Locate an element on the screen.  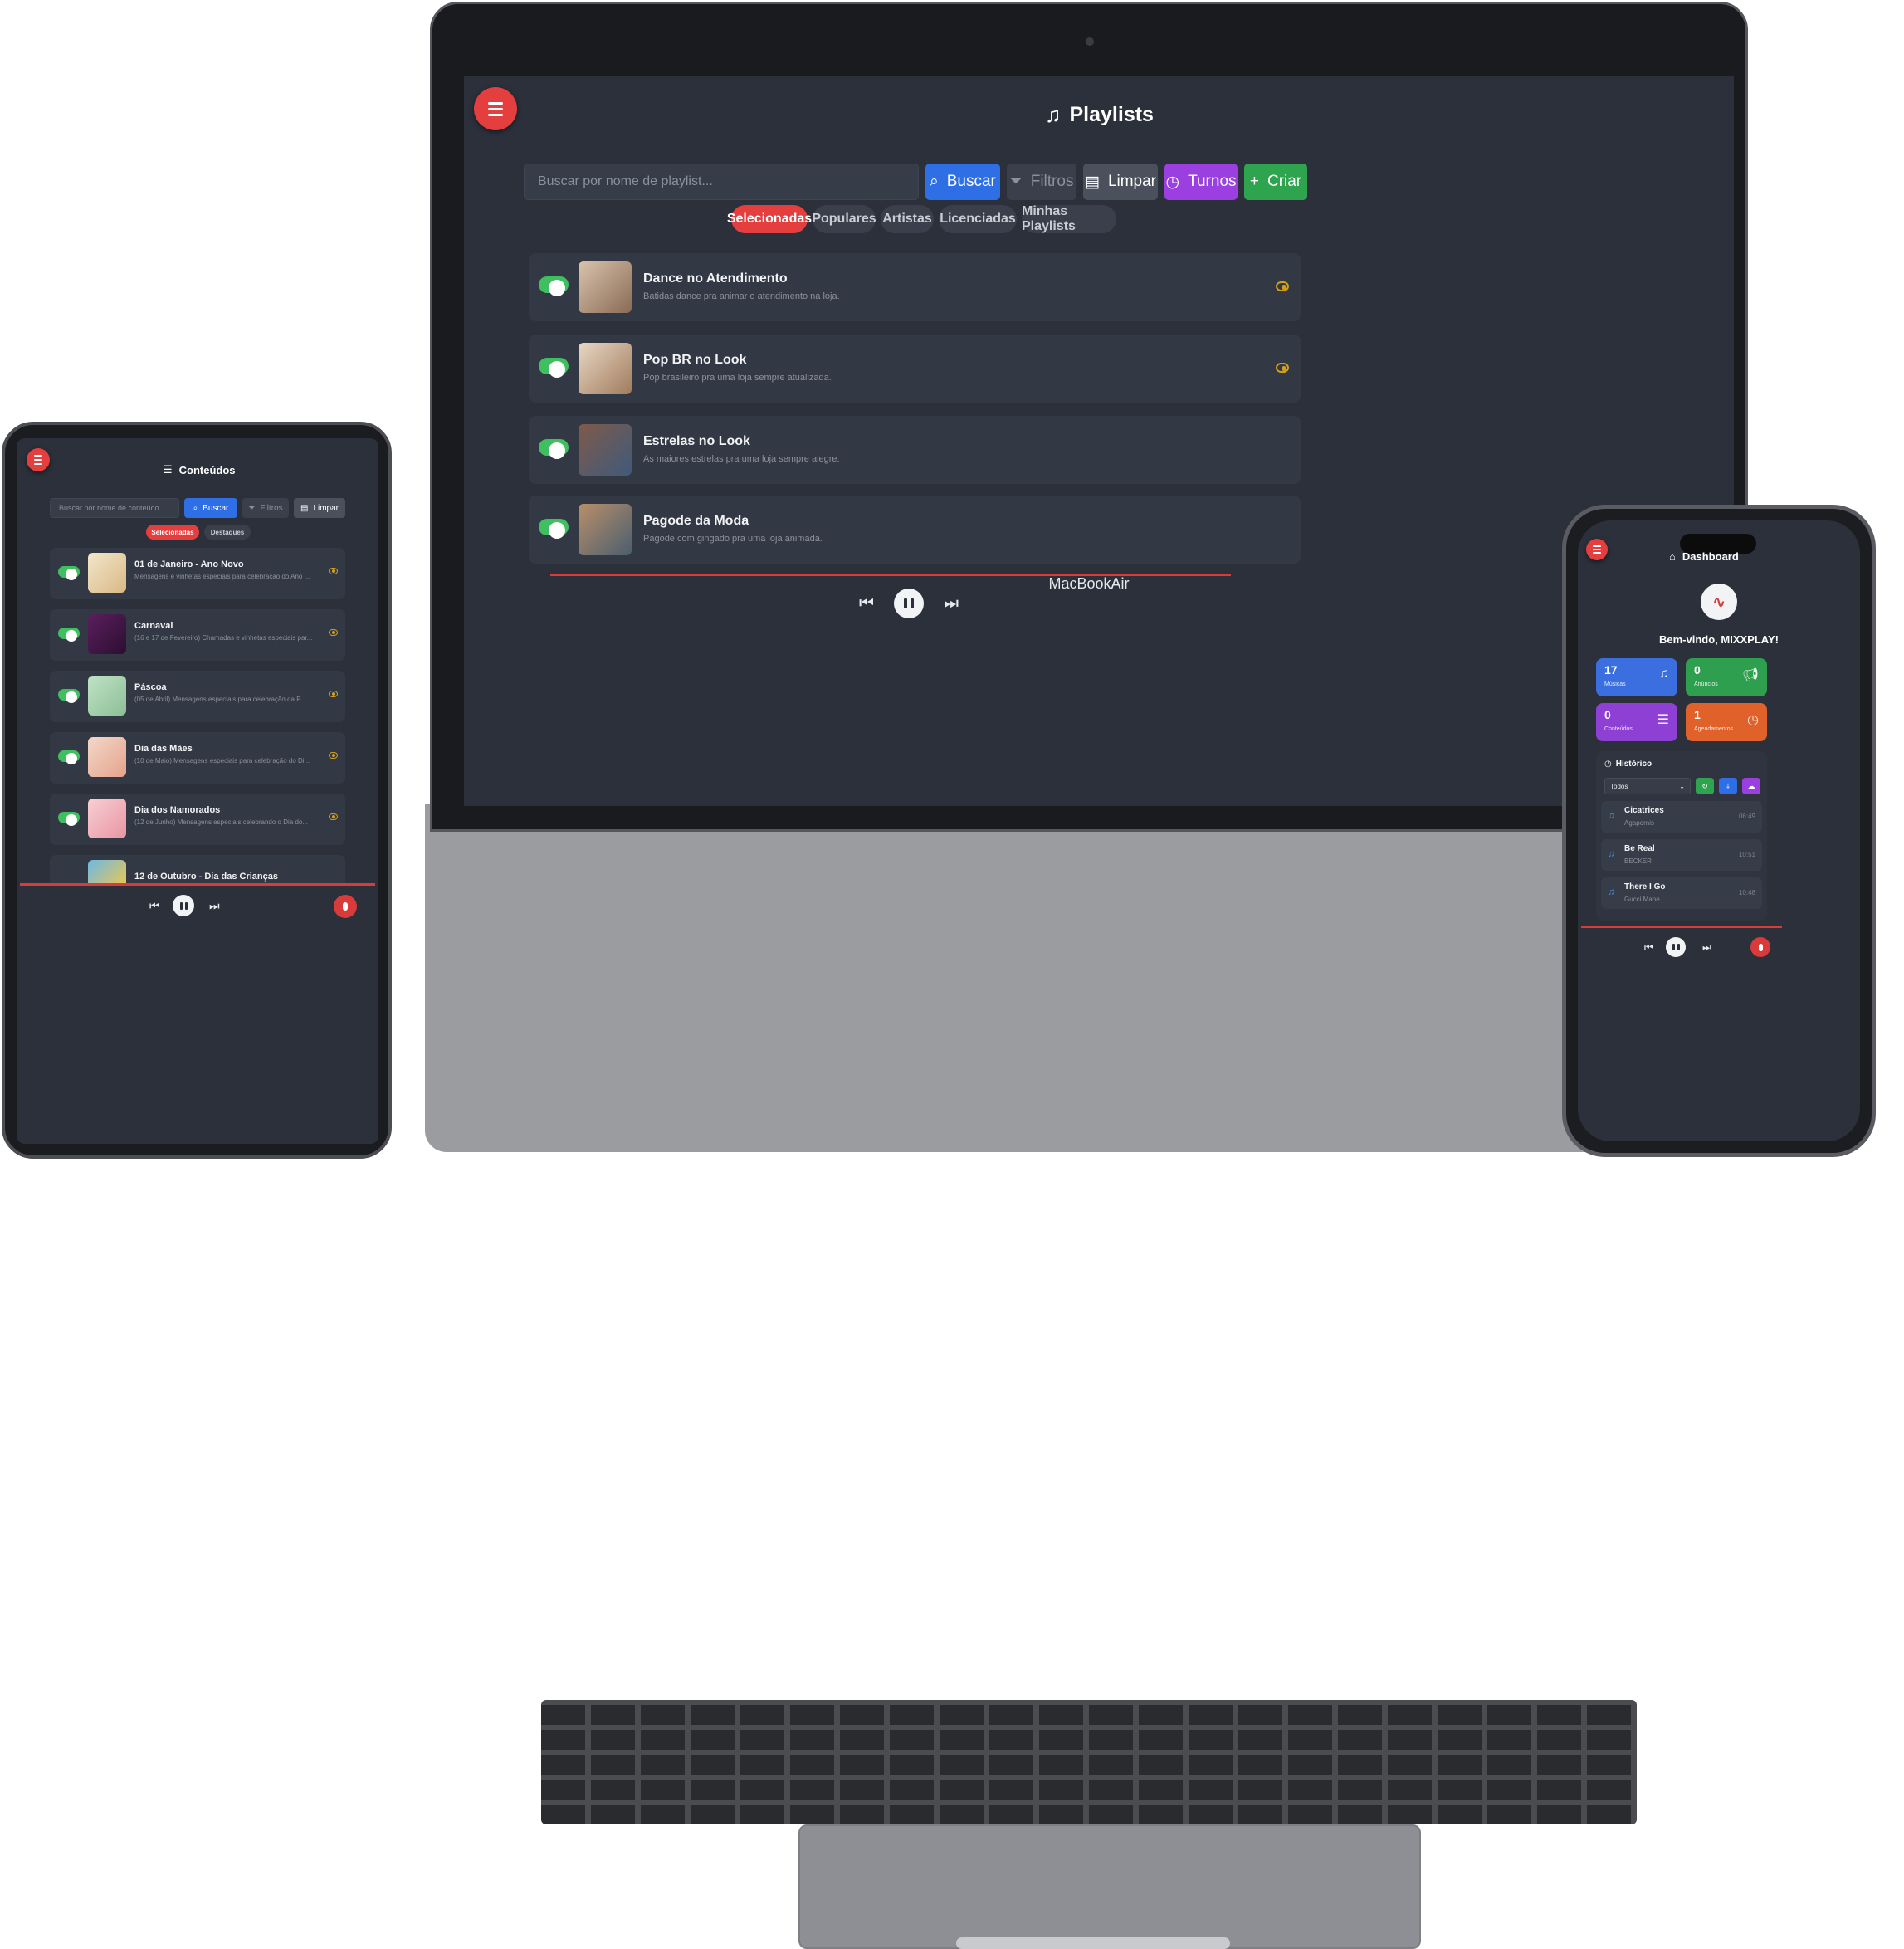
content-title: 01 de Janeiro - Ano Novo is located at coordinates (189, 564).